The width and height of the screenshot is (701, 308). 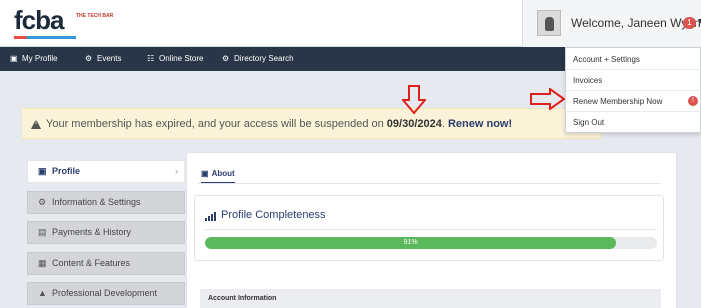 I want to click on sidebar-item-label: Content & Features, so click(x=91, y=263).